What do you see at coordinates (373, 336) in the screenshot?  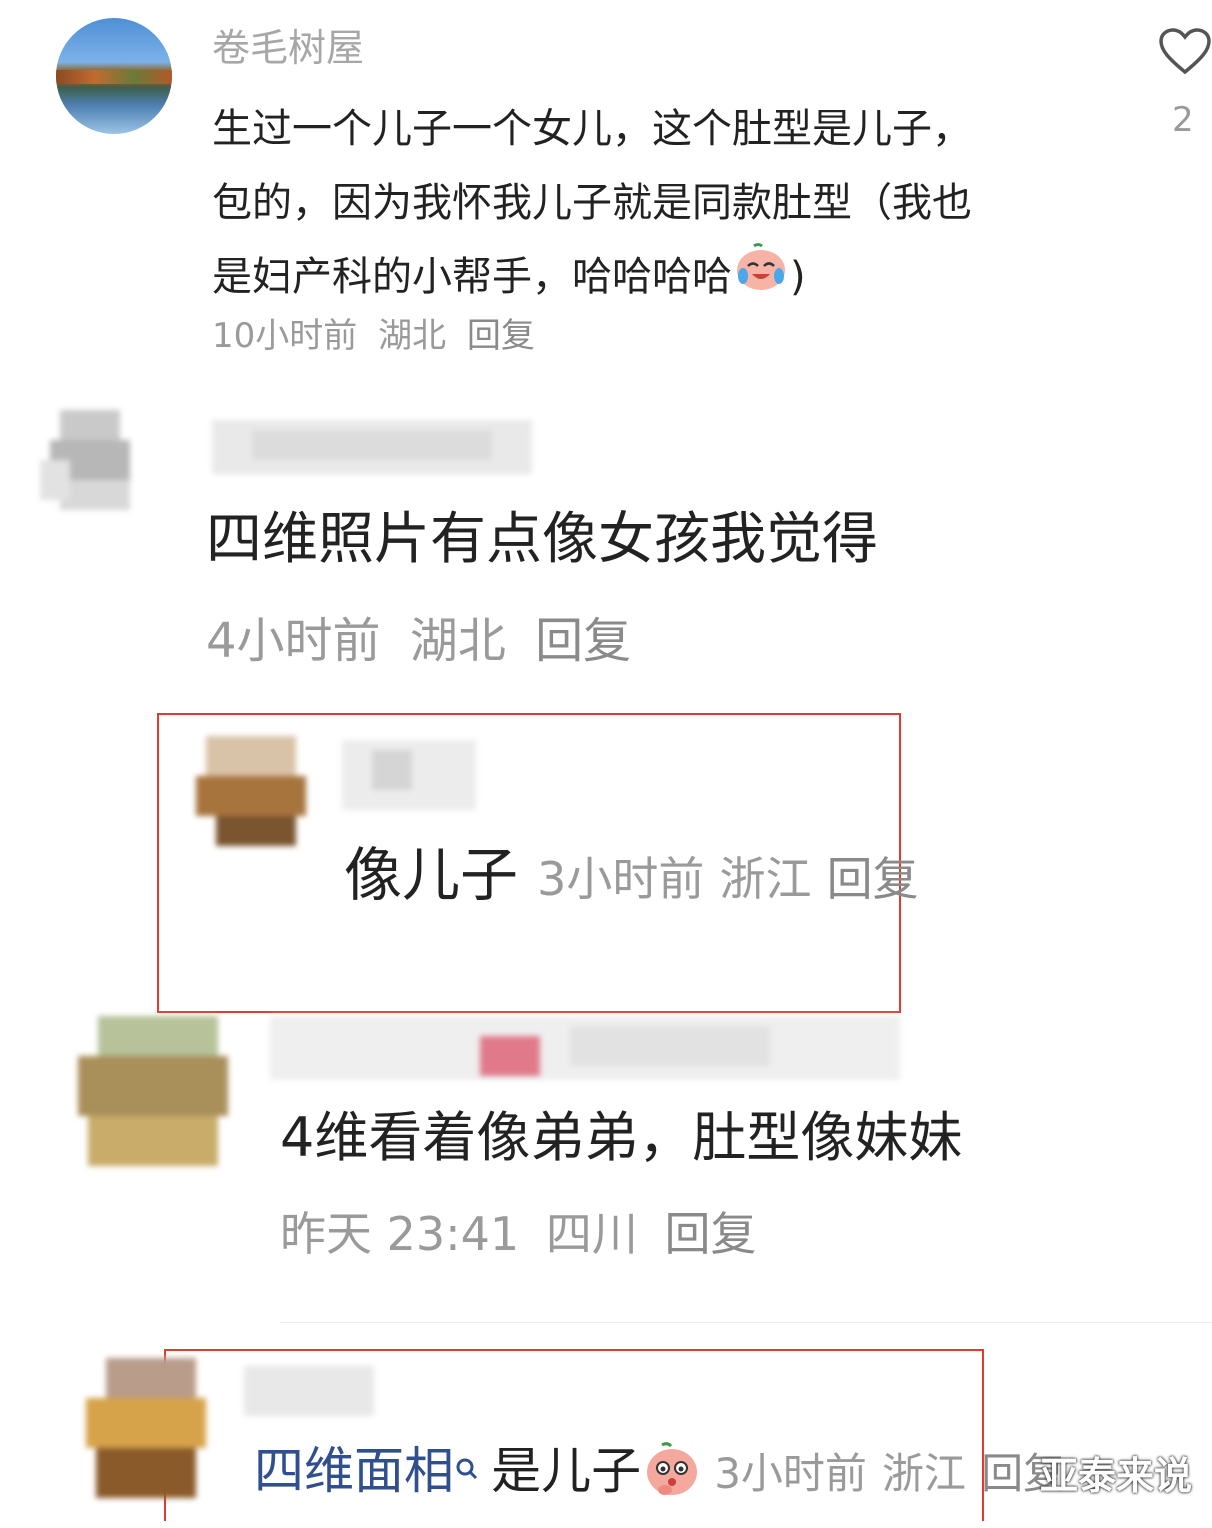 I see `comment-meta: 10小时前 湖北 回复` at bounding box center [373, 336].